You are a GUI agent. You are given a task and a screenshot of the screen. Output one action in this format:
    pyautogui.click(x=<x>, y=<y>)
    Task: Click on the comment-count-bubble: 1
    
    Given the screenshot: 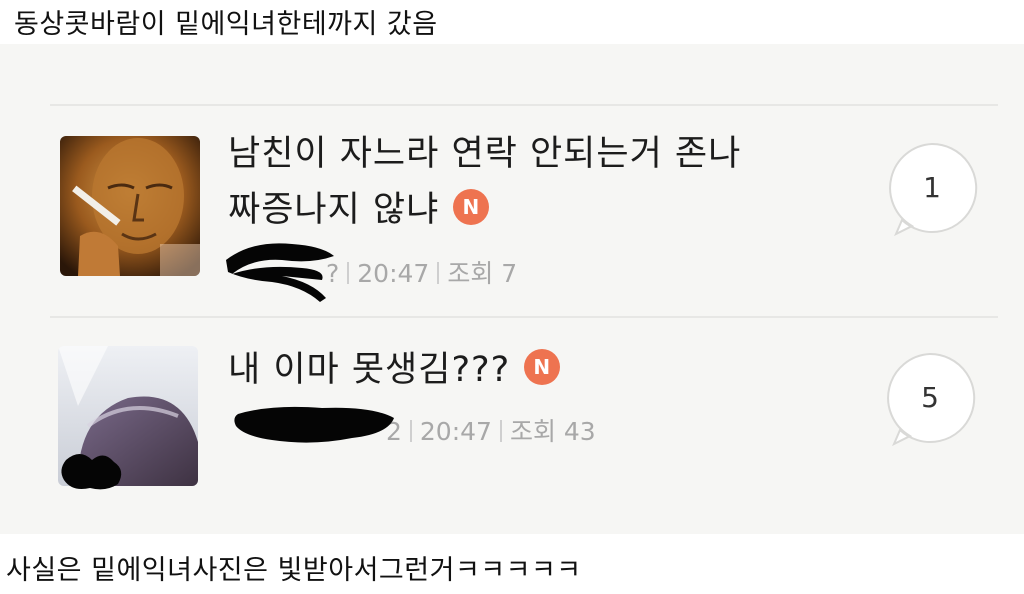 What is the action you would take?
    pyautogui.click(x=932, y=189)
    